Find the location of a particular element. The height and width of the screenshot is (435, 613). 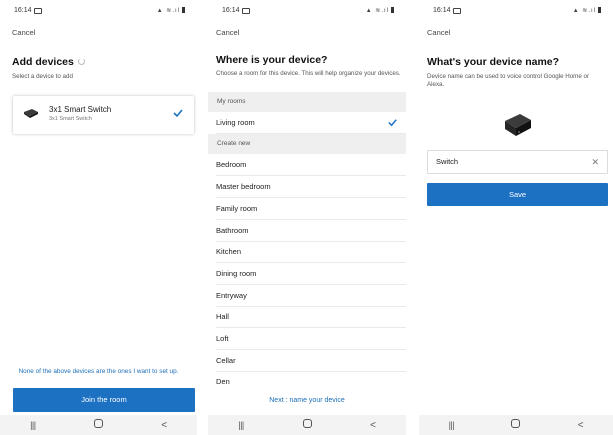

page-title-text: Add devices is located at coordinates (43, 62).